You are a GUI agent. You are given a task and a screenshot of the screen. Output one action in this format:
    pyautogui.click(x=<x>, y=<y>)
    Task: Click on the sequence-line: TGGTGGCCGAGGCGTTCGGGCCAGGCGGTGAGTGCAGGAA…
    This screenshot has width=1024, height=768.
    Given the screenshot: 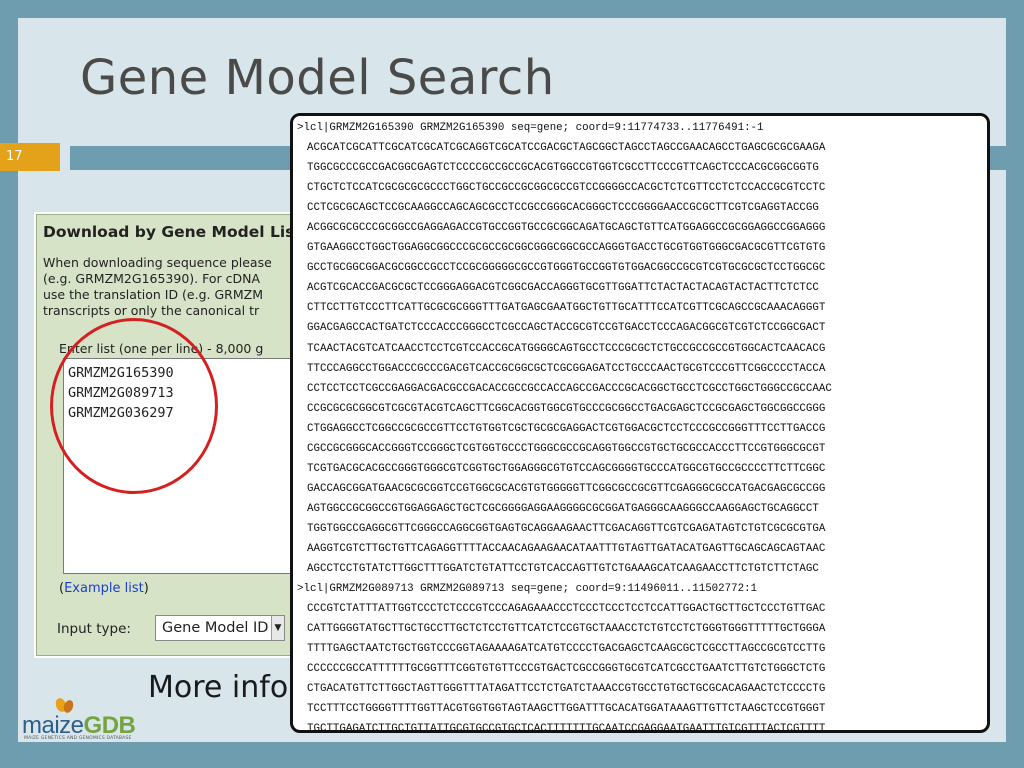 What is the action you would take?
    pyautogui.click(x=566, y=528)
    